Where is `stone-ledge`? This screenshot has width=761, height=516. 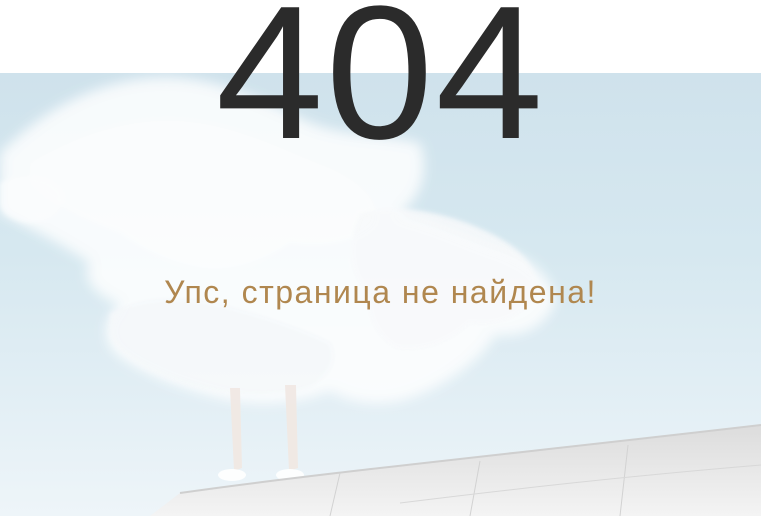
stone-ledge is located at coordinates (455, 470).